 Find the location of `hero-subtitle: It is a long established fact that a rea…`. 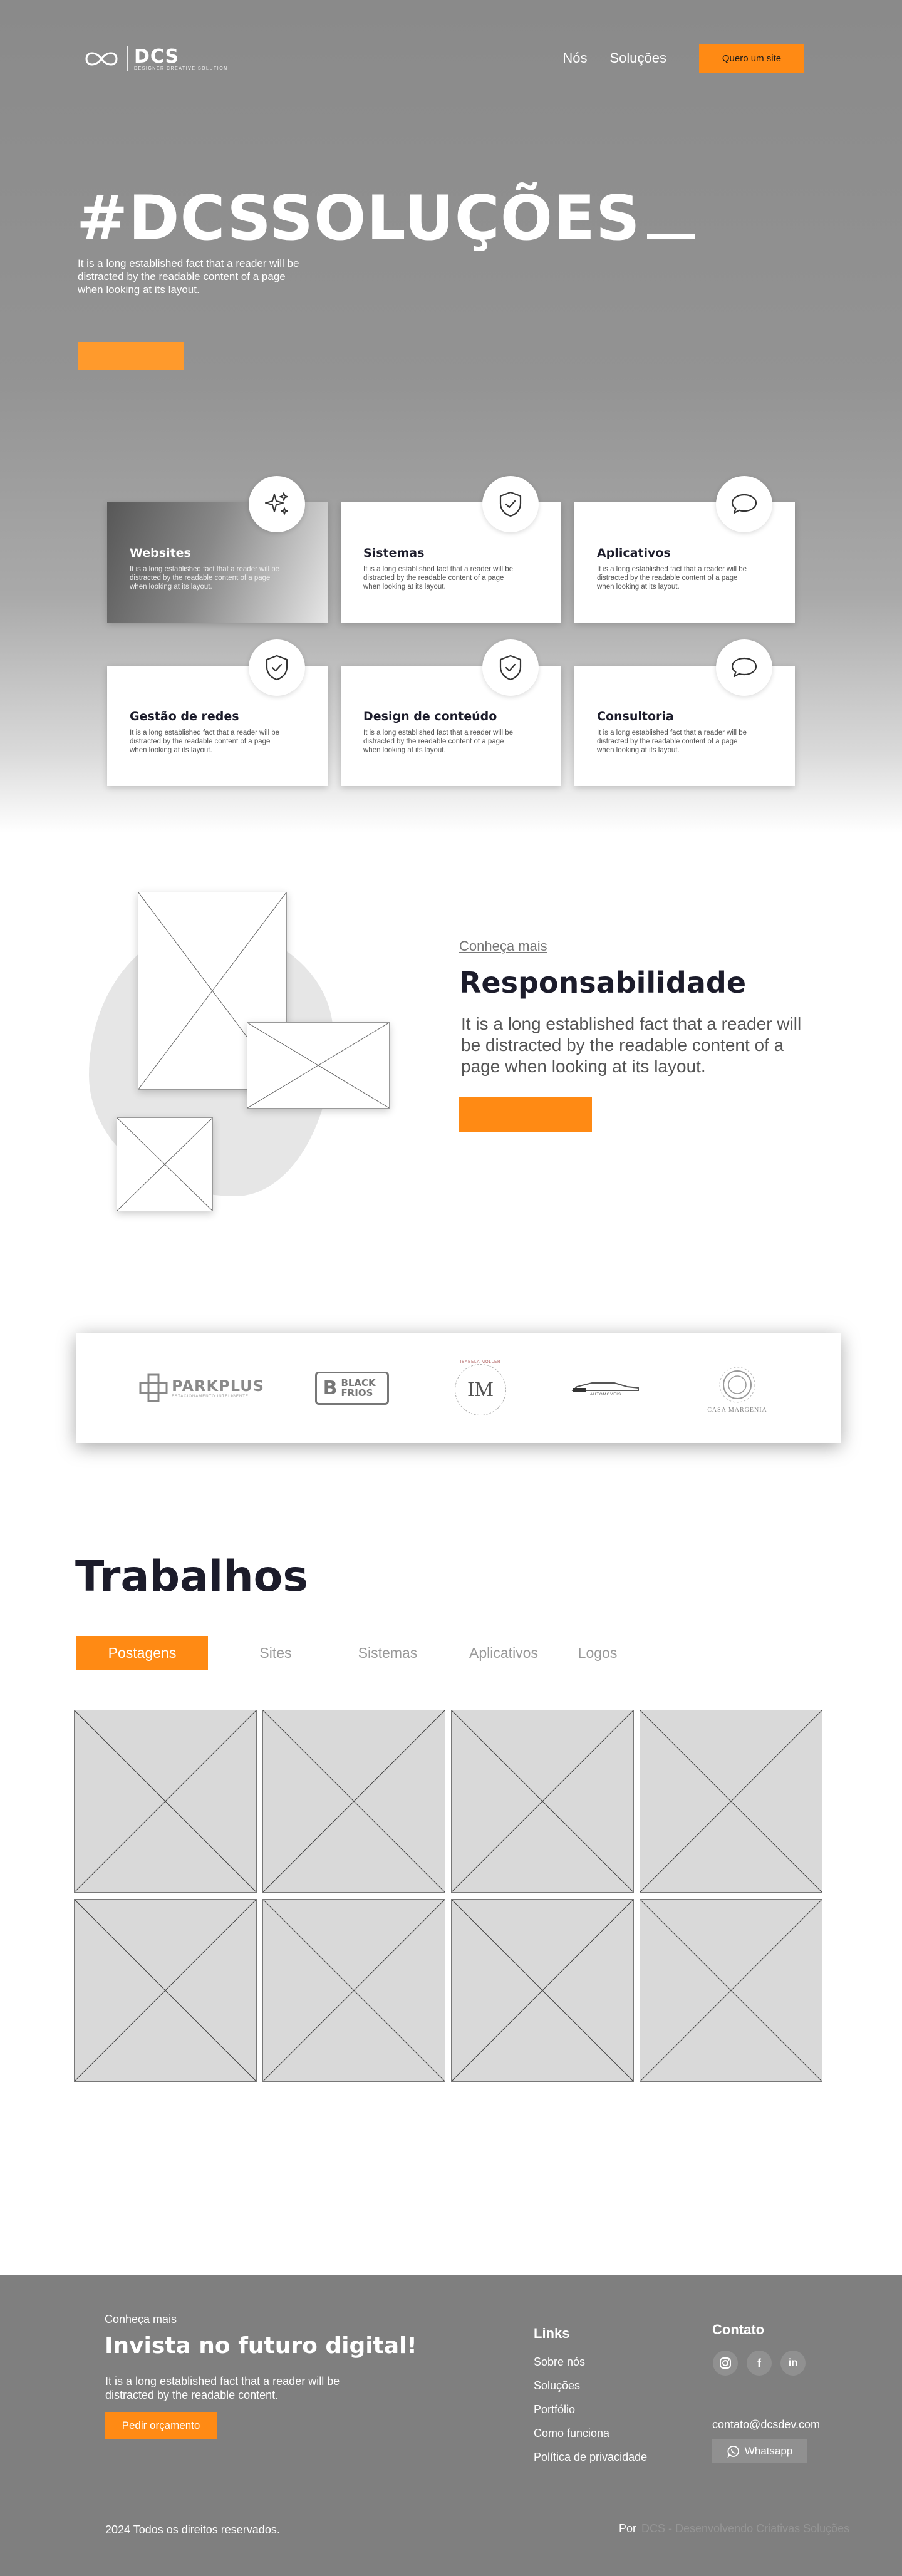

hero-subtitle: It is a long established fact that a rea… is located at coordinates (188, 276).